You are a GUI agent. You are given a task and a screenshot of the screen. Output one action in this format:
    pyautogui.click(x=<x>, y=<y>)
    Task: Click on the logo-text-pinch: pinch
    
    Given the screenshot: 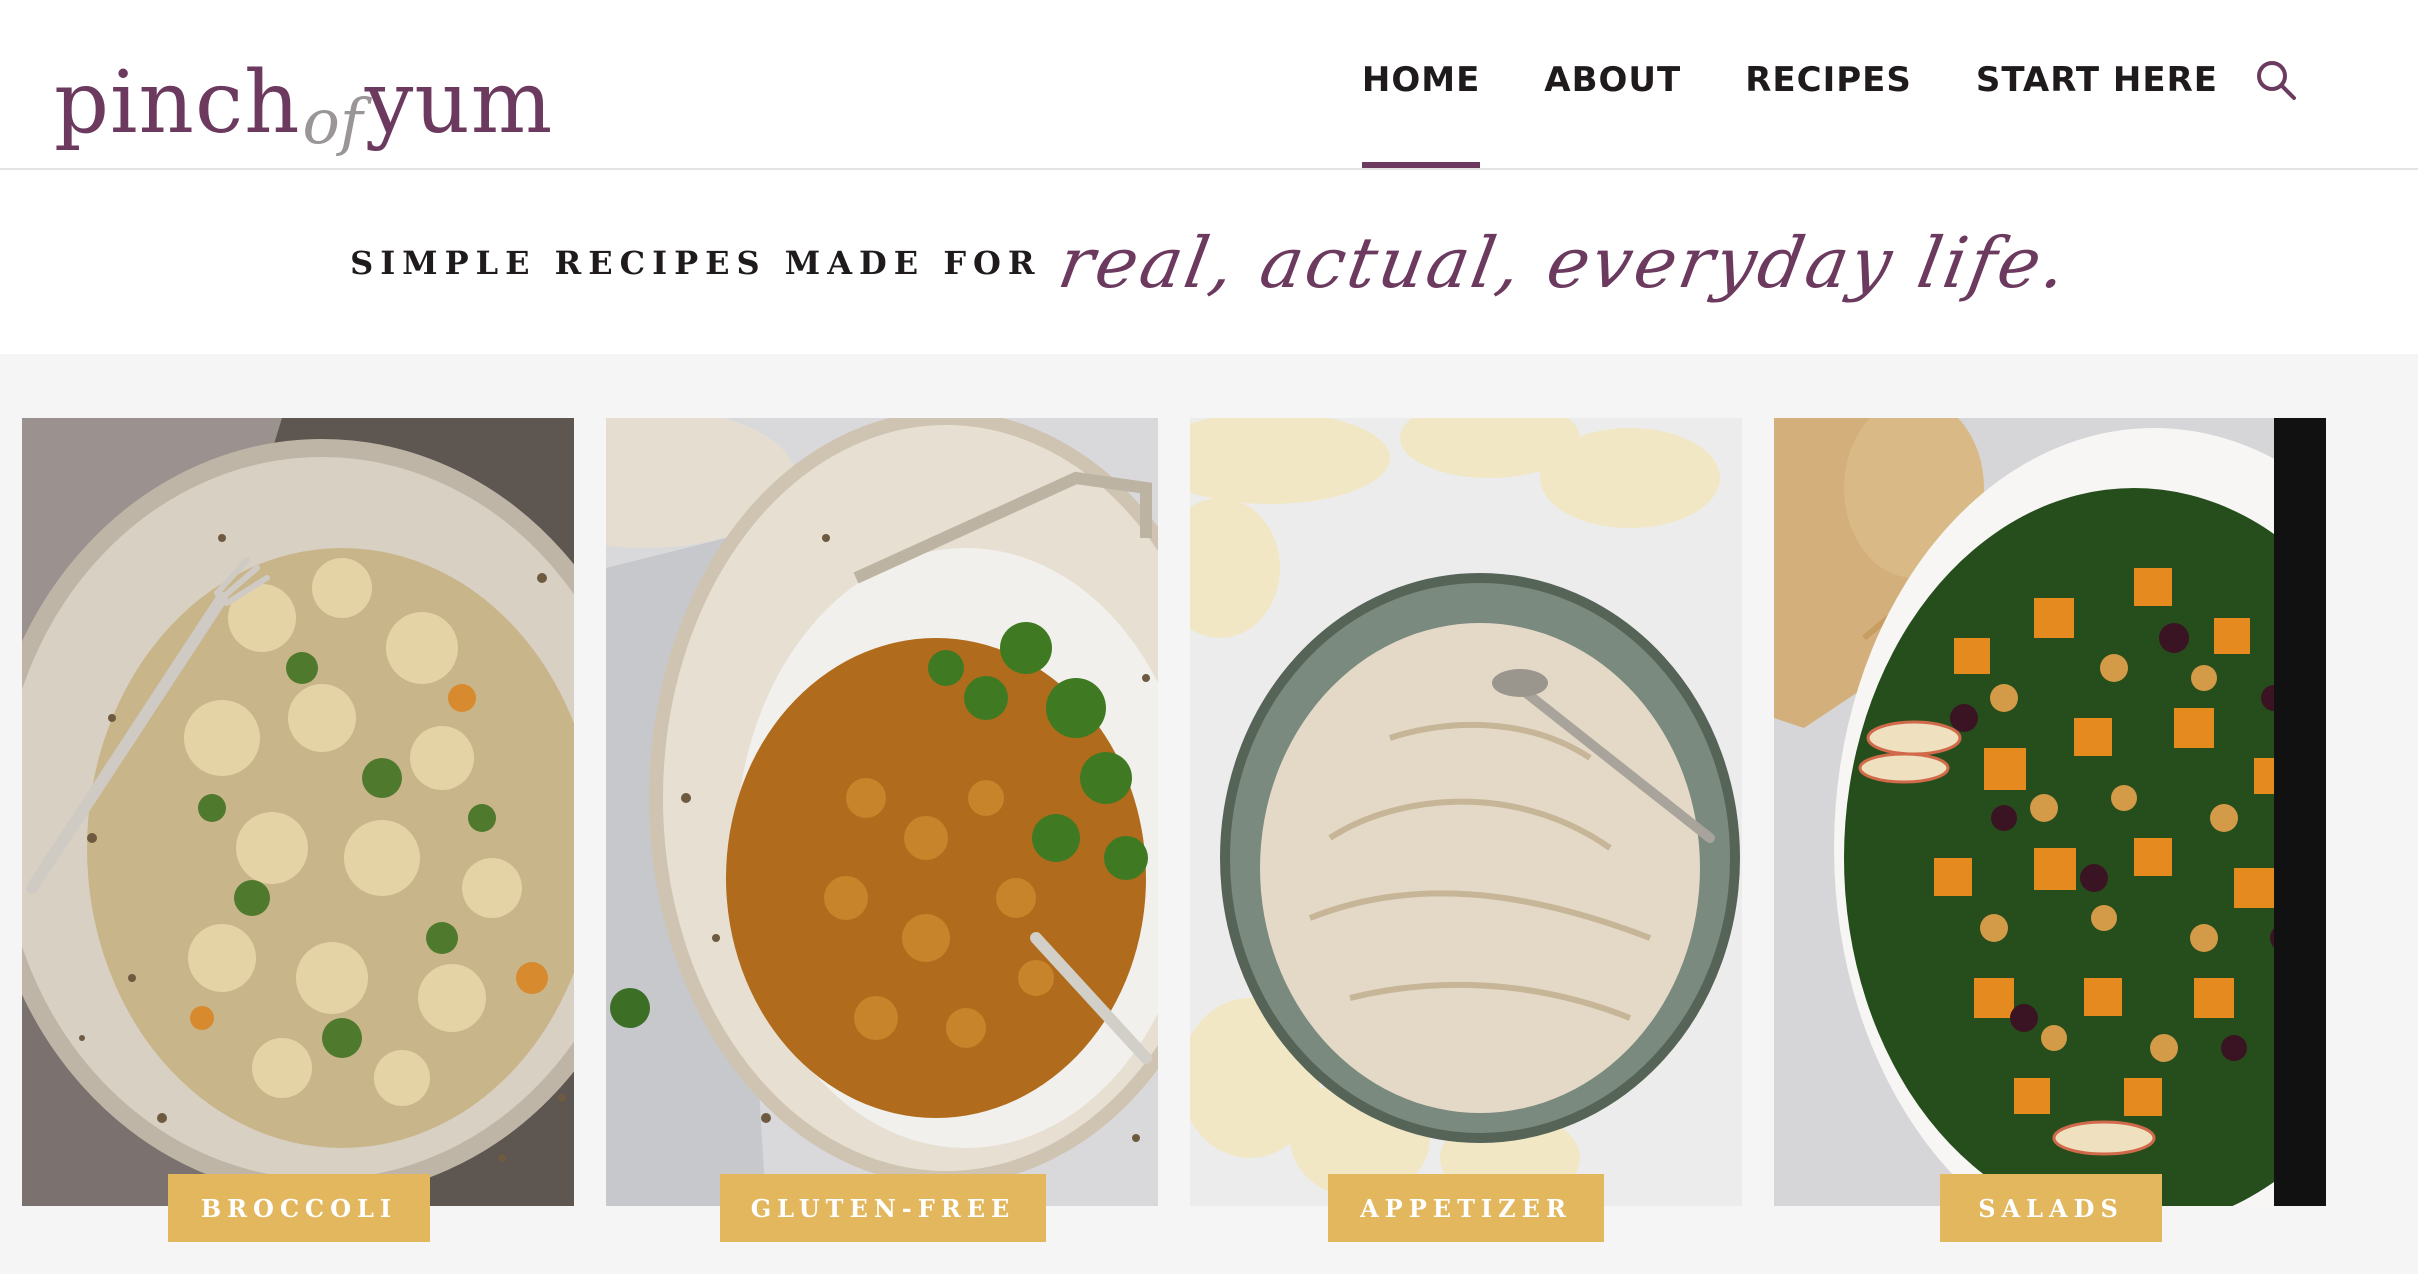 What is the action you would take?
    pyautogui.click(x=177, y=103)
    